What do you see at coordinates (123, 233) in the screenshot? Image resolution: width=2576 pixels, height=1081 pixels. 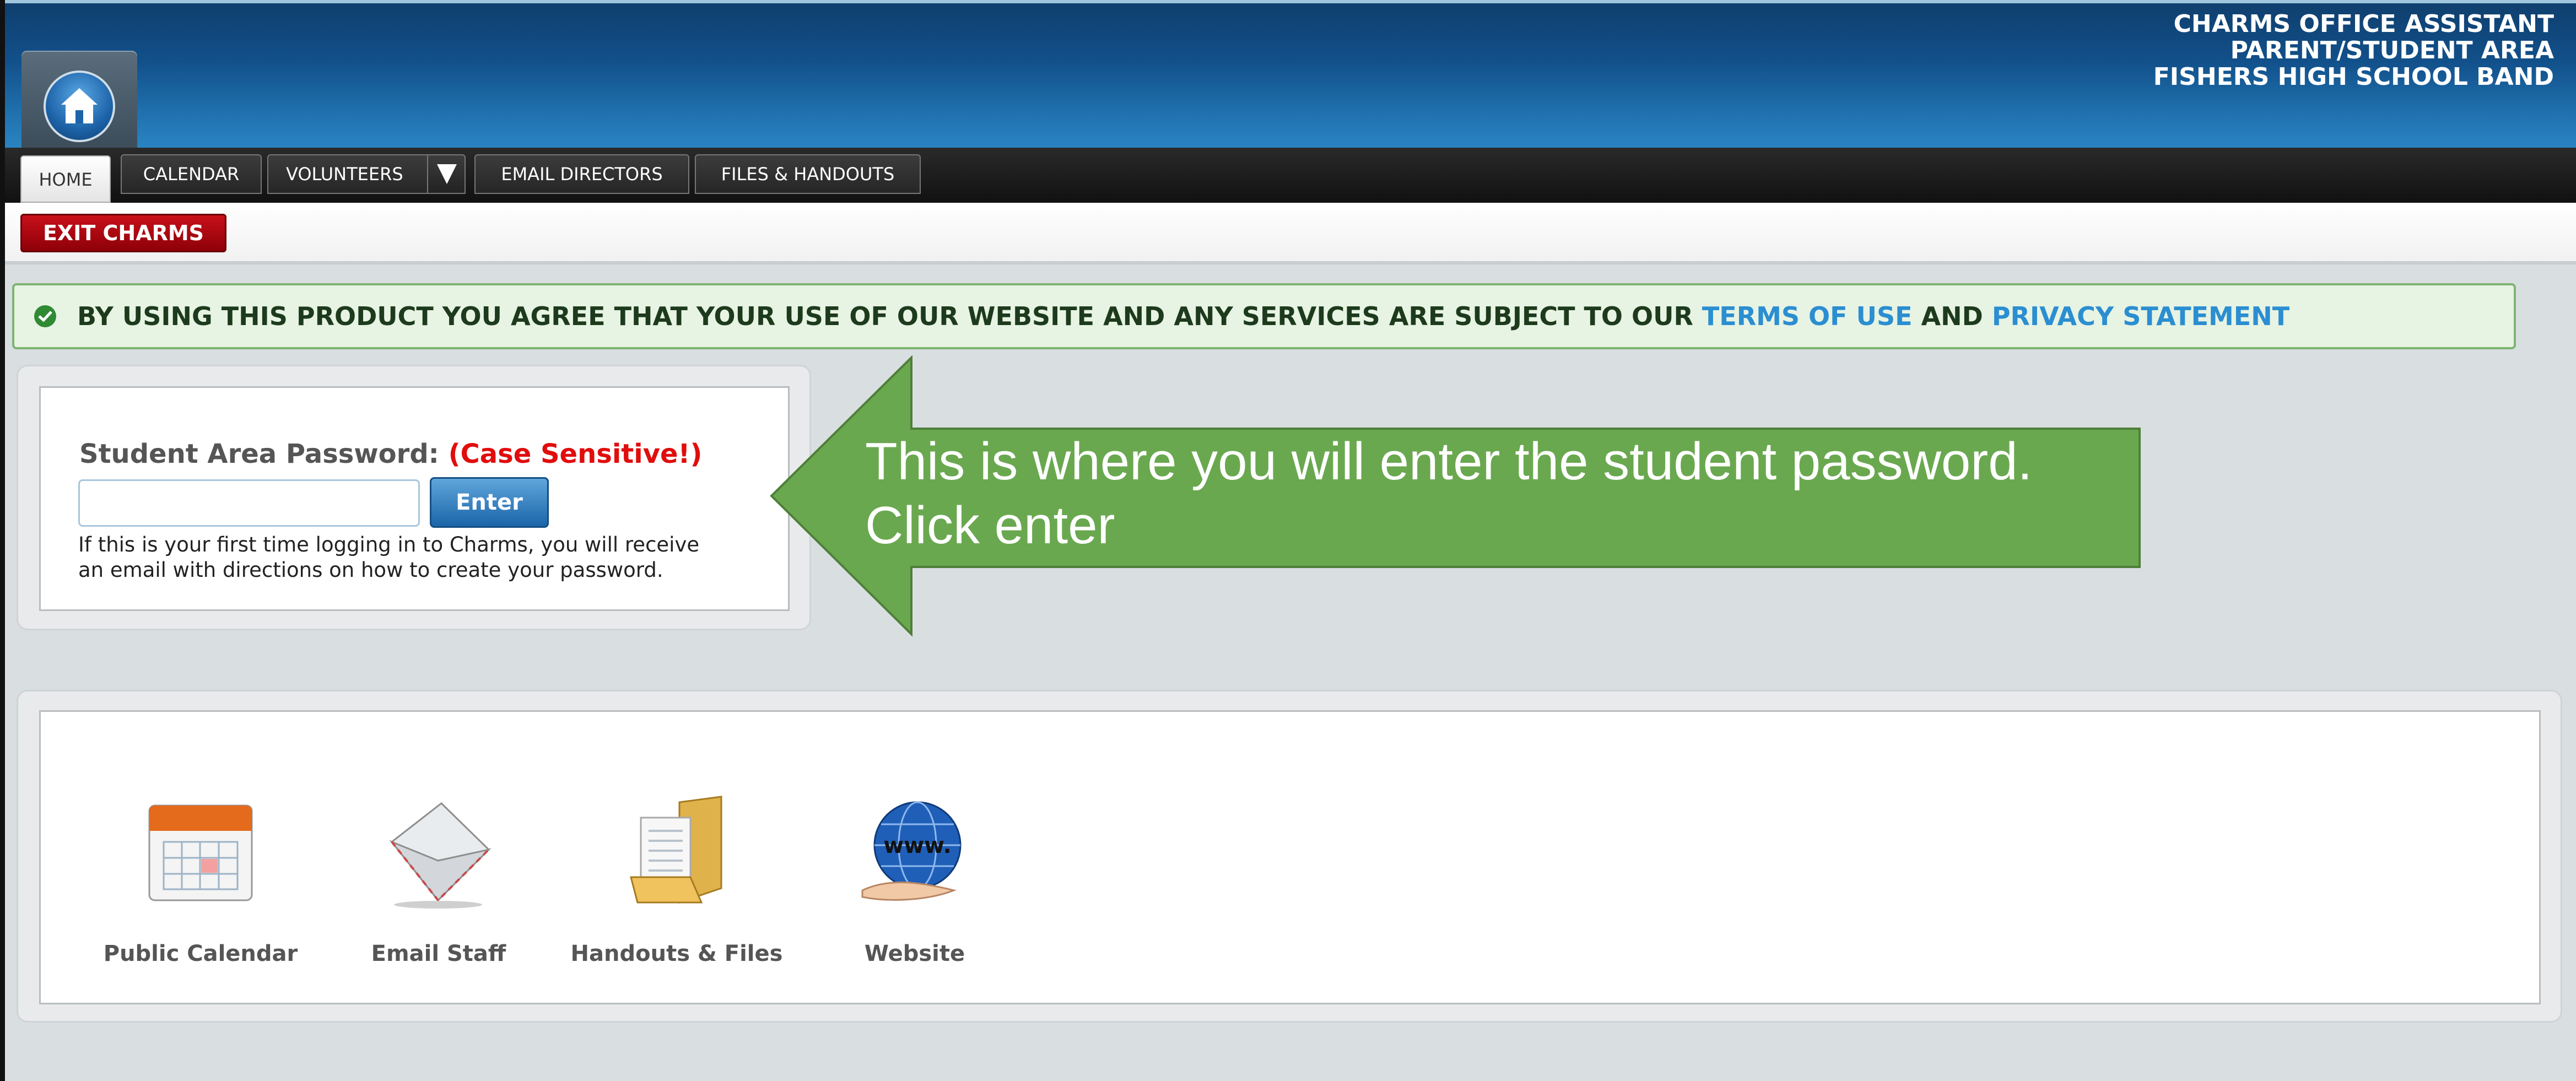 I see `exit-charms-button: EXIT CHARMS` at bounding box center [123, 233].